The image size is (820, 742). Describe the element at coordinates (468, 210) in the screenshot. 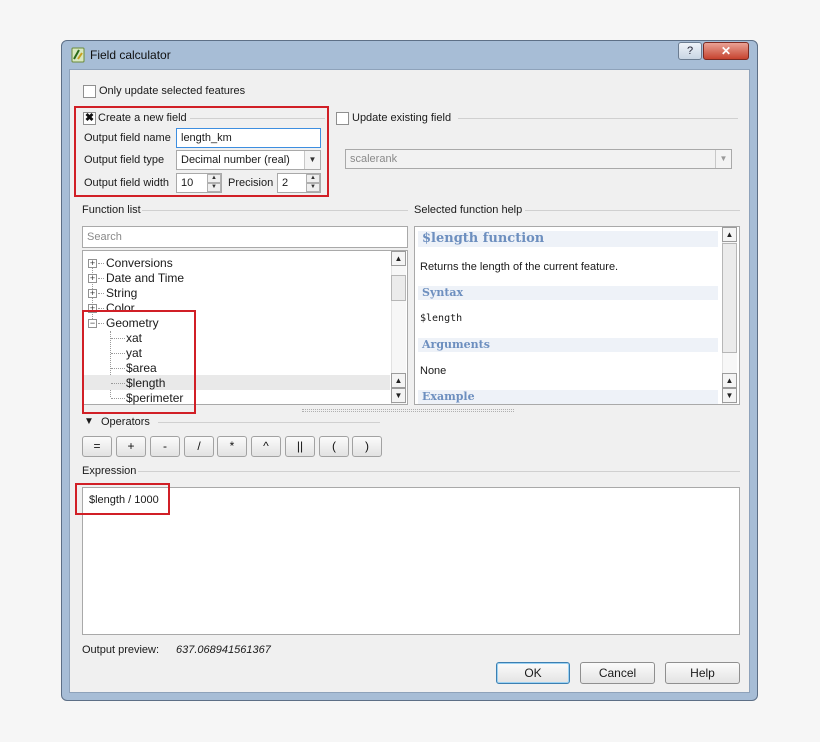

I see `function-help-label: Selected function help` at that location.